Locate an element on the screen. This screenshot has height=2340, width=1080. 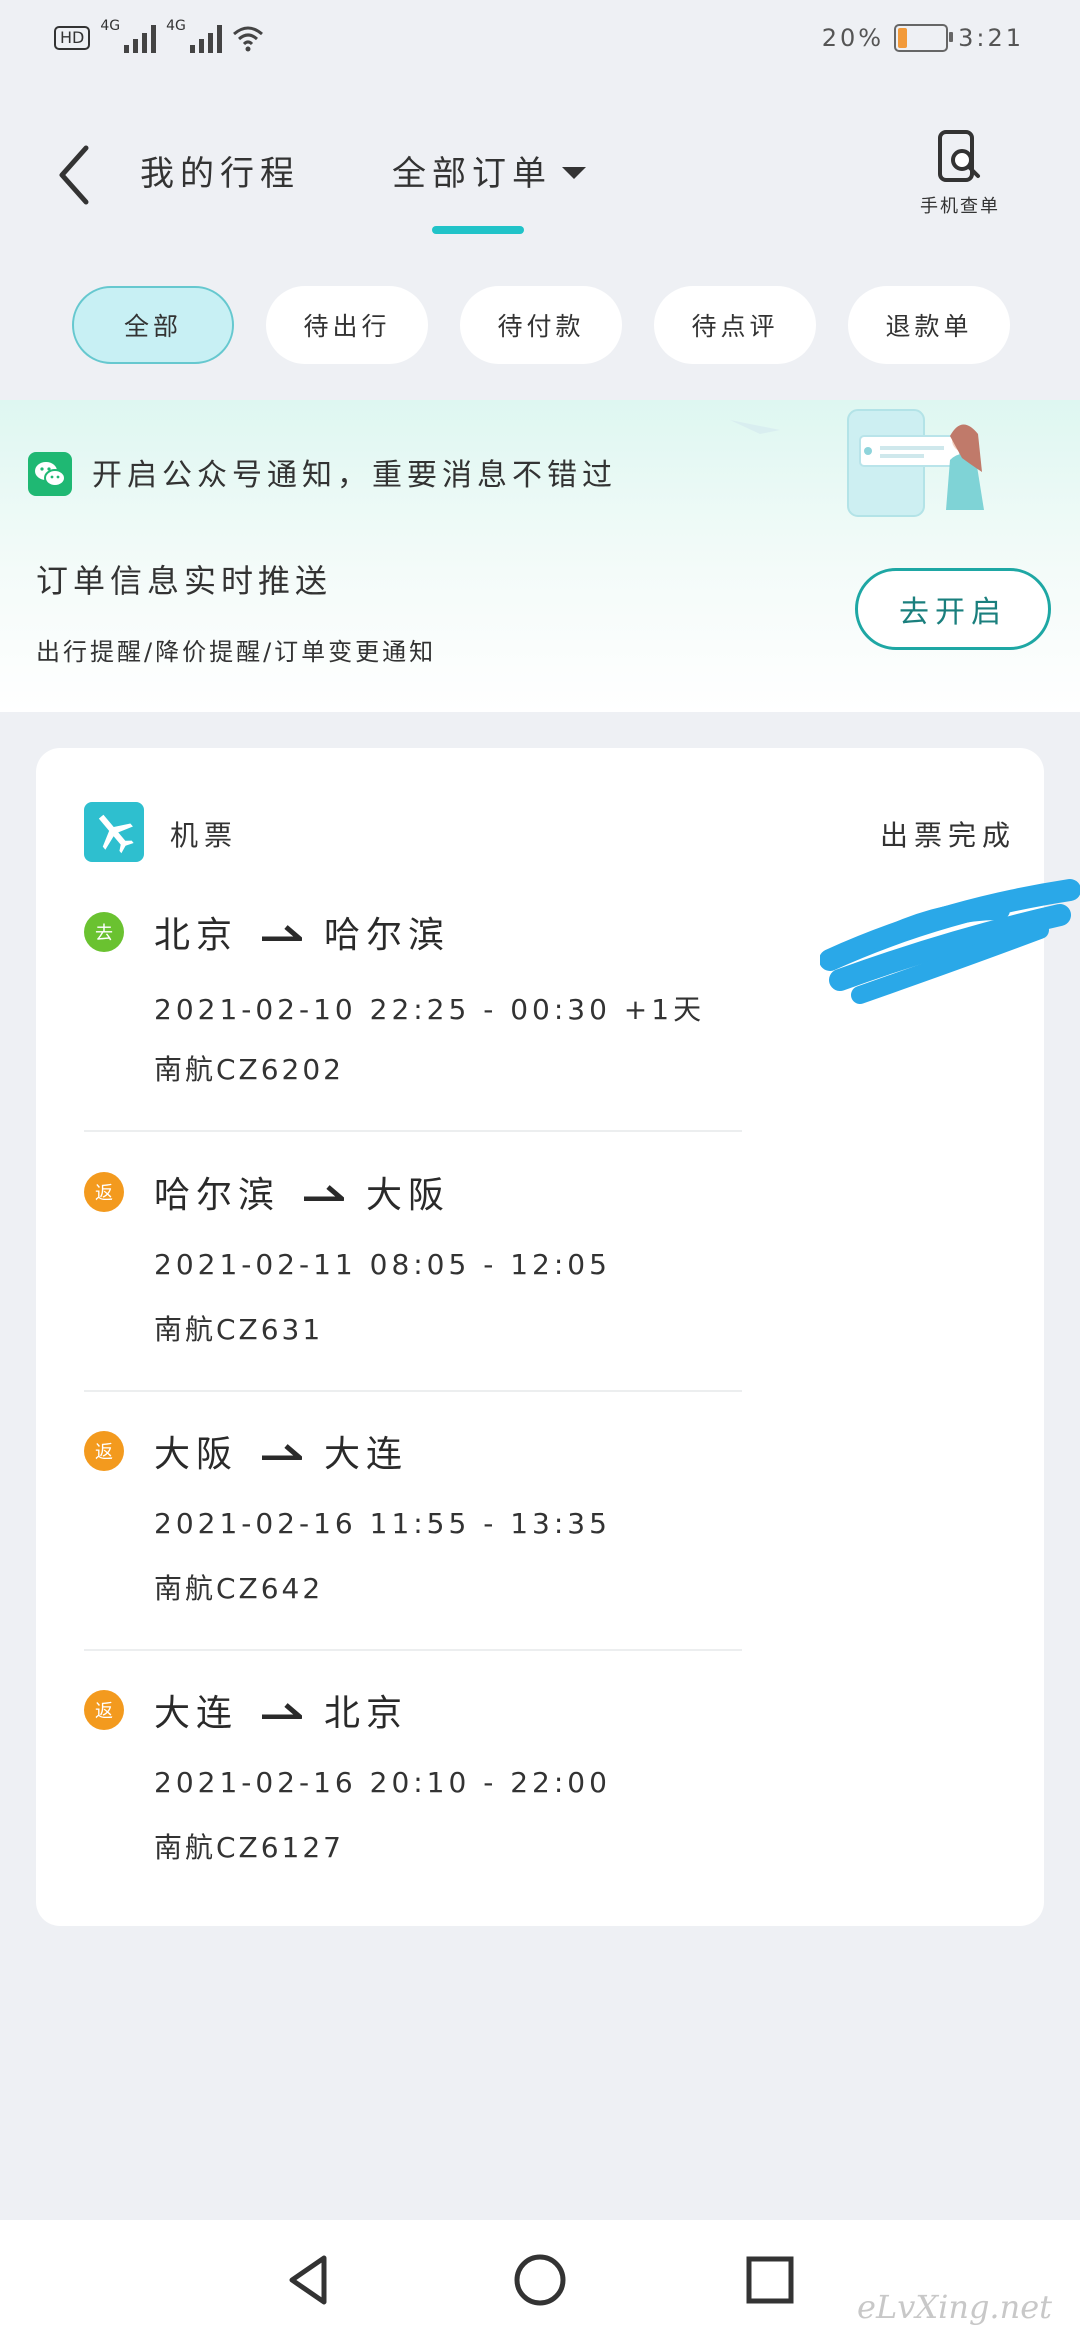
phone-search-icon is located at coordinates (959, 156).